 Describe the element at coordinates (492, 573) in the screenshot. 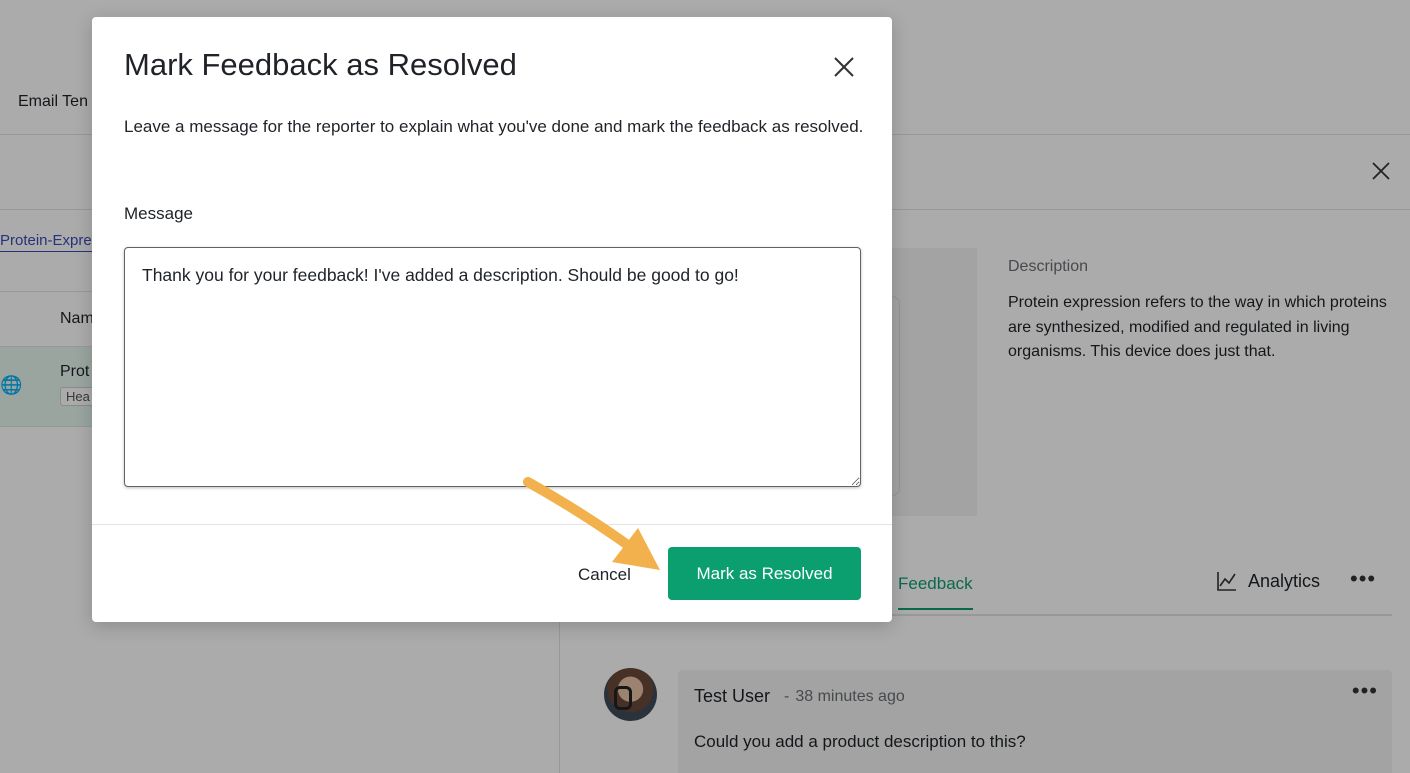

I see `dialog-footer: Cancel Mark as Resolved` at that location.